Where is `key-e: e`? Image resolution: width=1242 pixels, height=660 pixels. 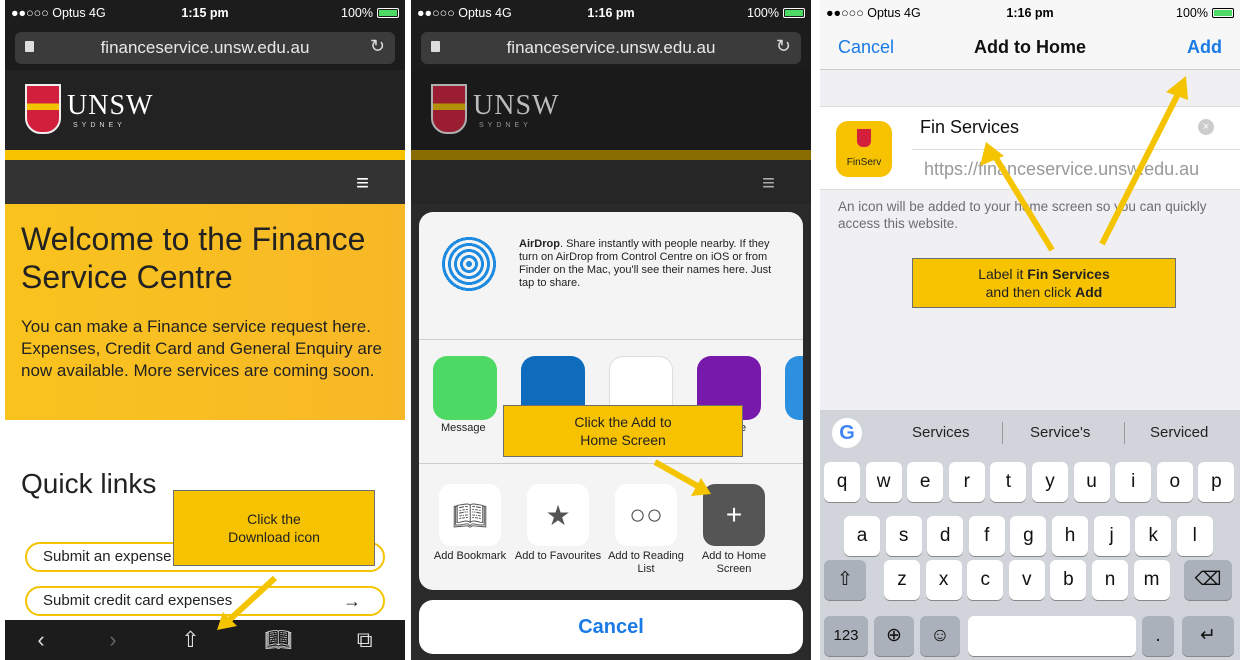 key-e: e is located at coordinates (925, 482).